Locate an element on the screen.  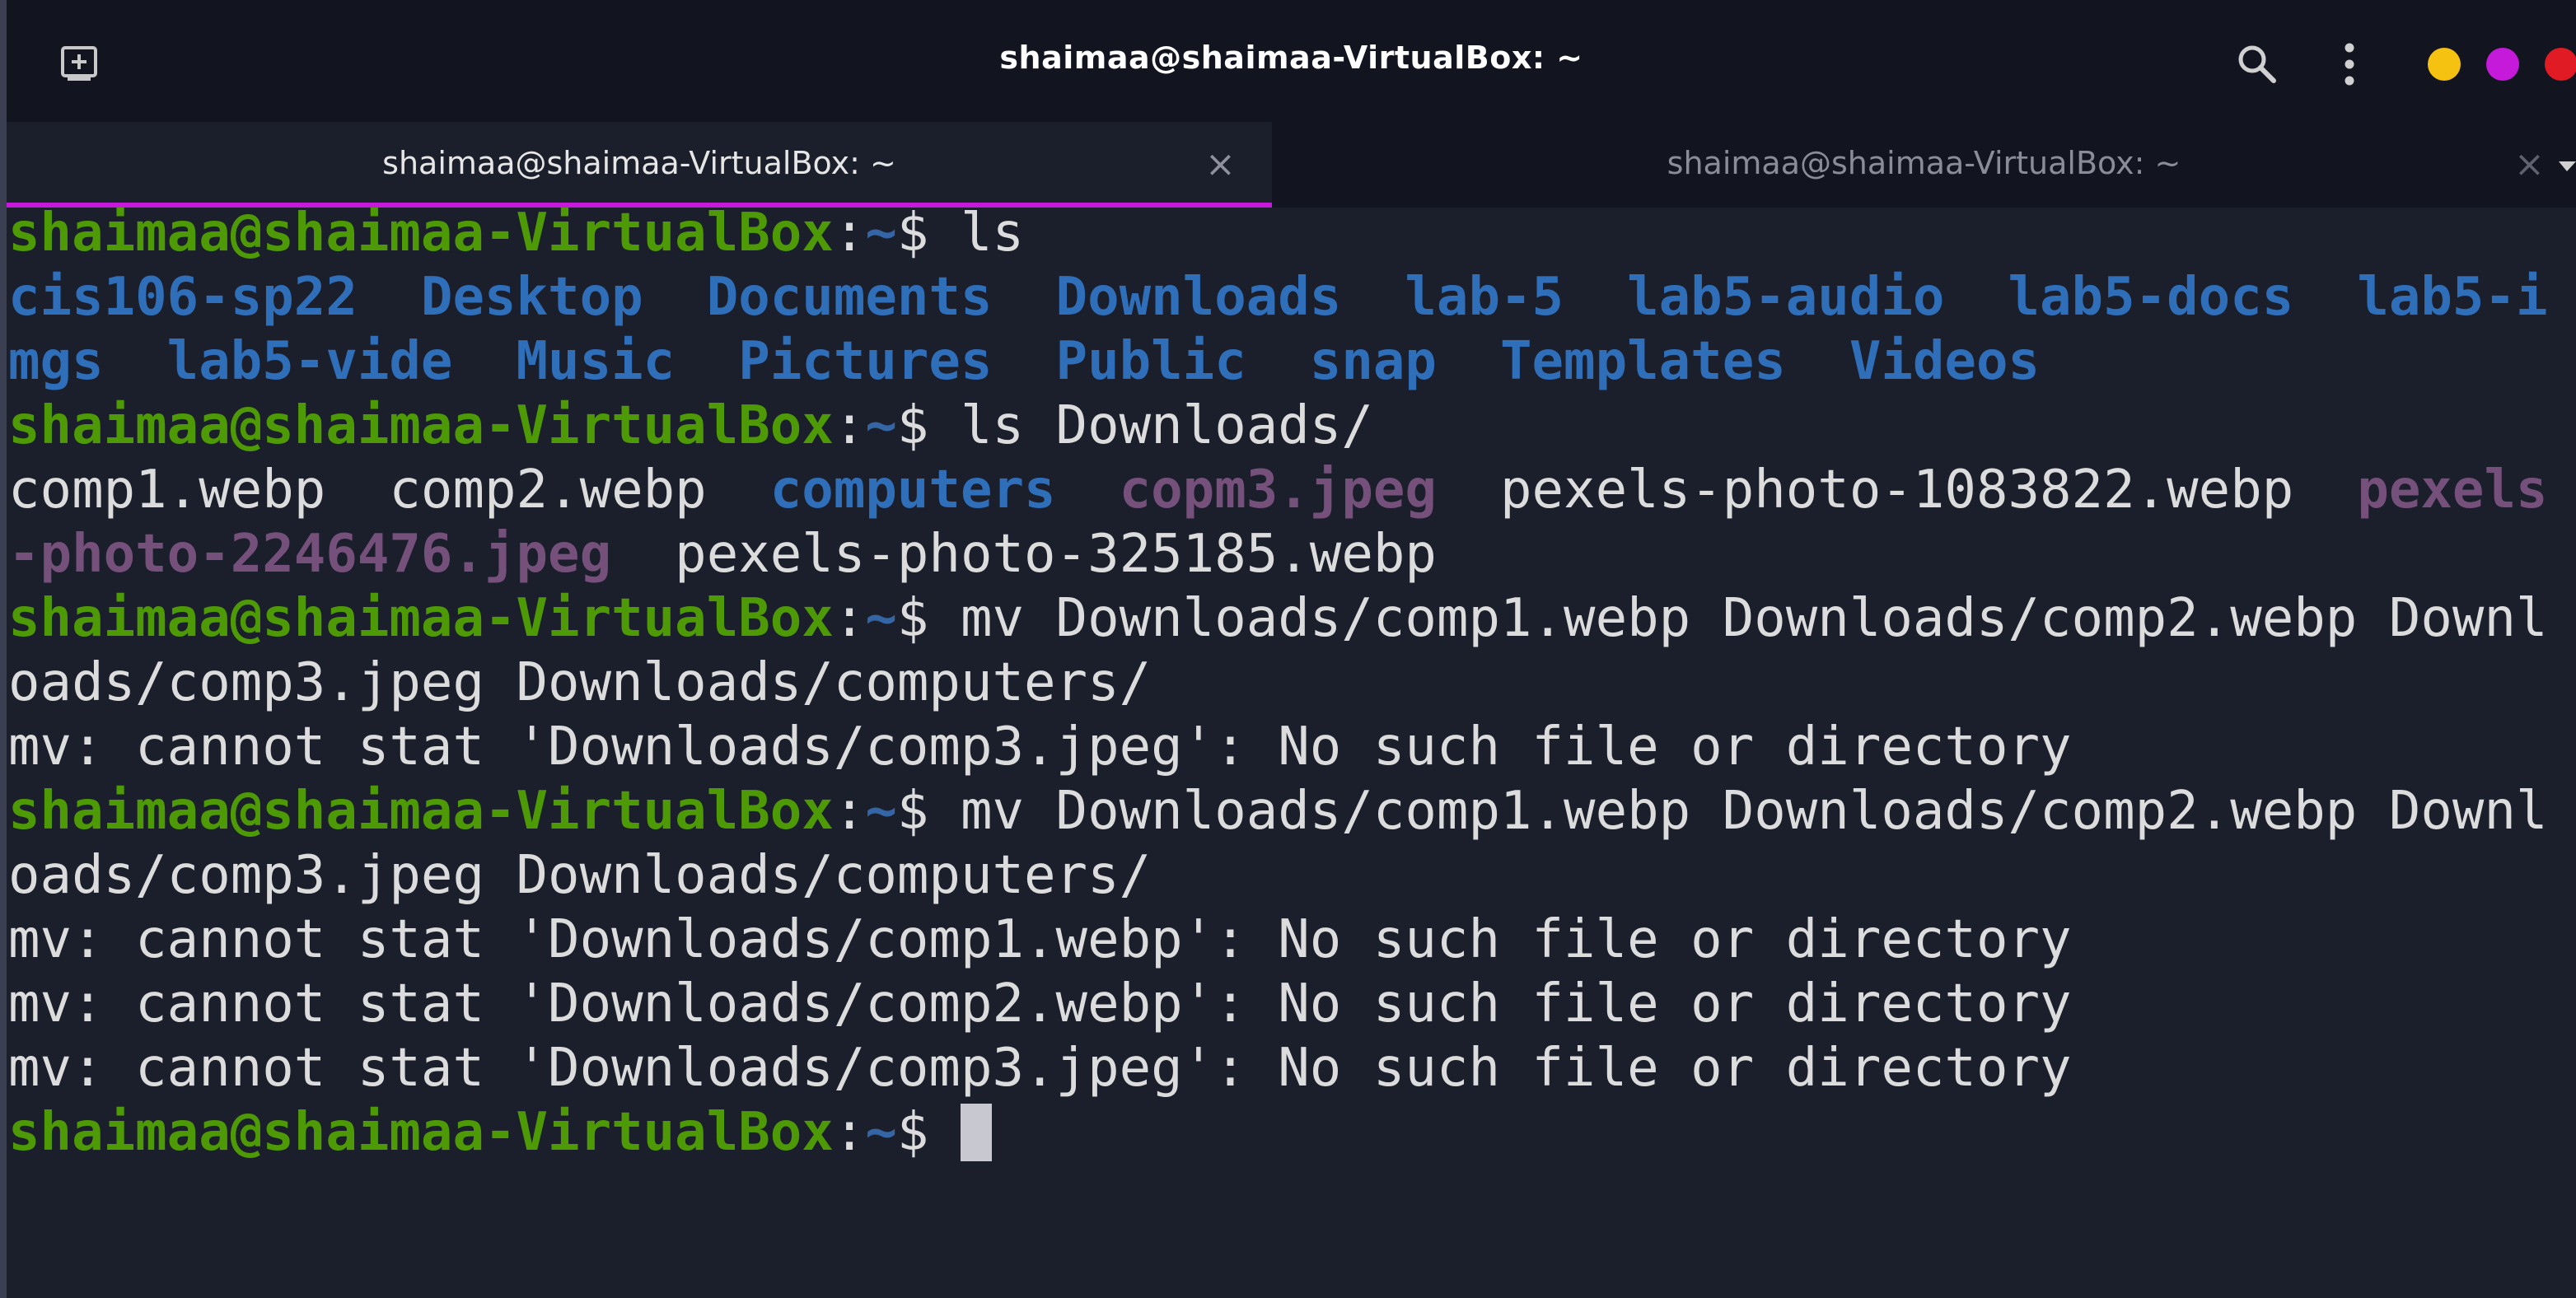
tab-1-label: shaimaa@shaimaa-VirtualBox: ~ is located at coordinates (639, 163).